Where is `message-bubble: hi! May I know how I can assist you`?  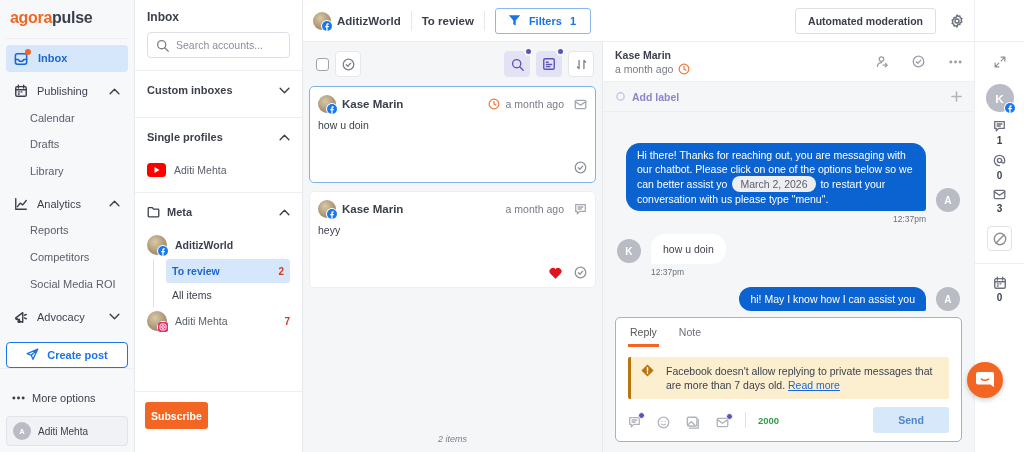 message-bubble: hi! May I know how I can assist you is located at coordinates (832, 299).